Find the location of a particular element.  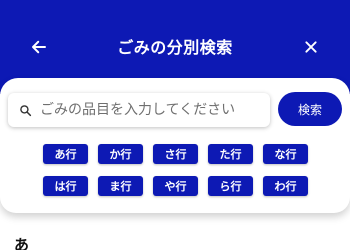

kana-row-ma-button: ま行 is located at coordinates (120, 186).